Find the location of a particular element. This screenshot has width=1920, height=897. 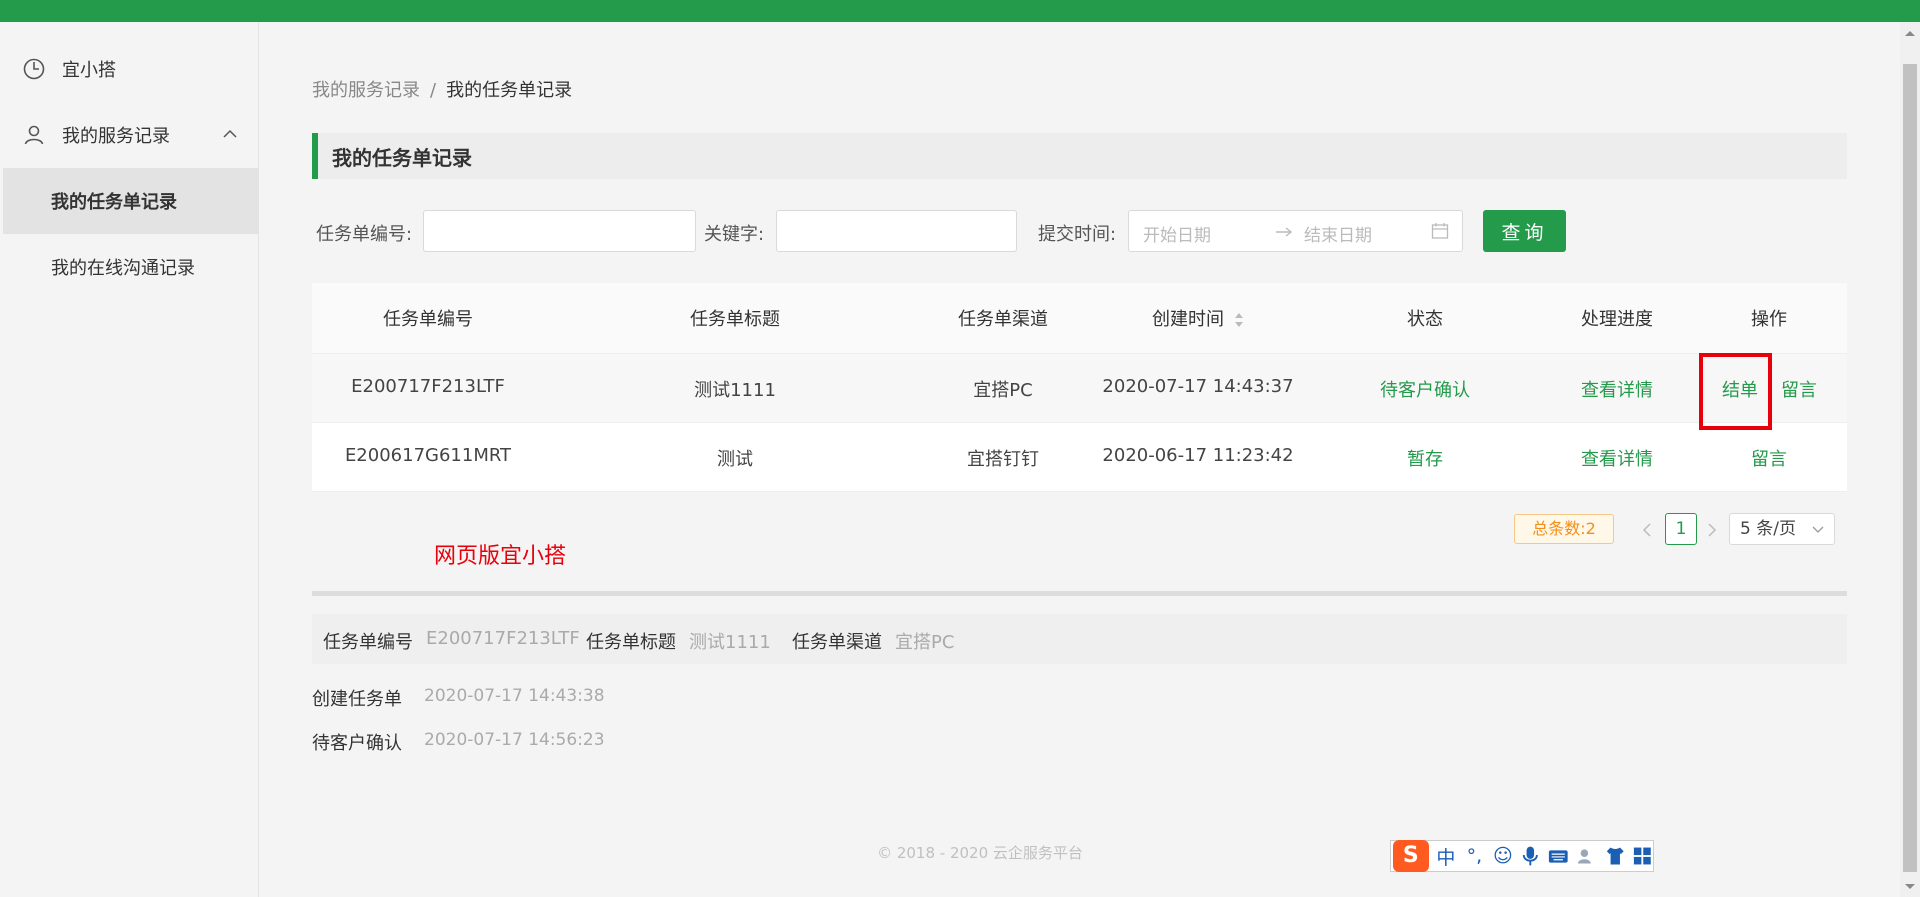

keyboard-icon is located at coordinates (1558, 856).